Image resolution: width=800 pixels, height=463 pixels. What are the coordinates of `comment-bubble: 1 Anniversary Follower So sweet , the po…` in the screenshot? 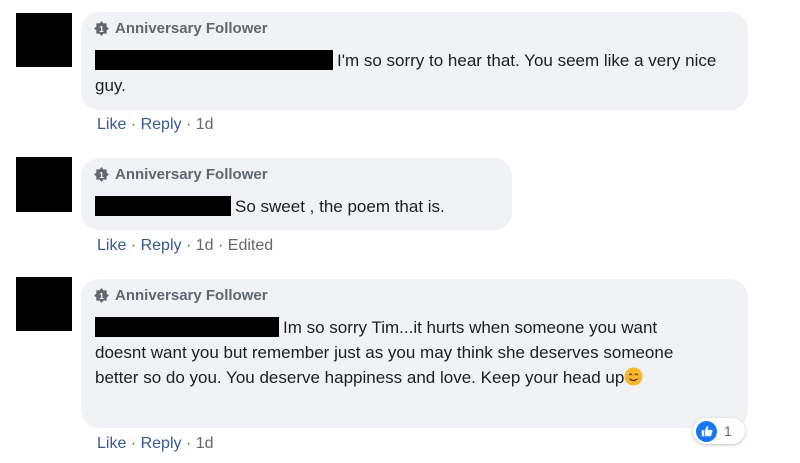 It's located at (296, 194).